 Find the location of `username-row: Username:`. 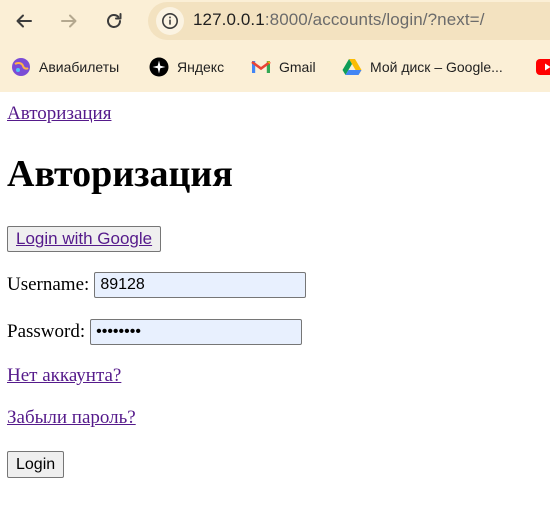

username-row: Username: is located at coordinates (157, 285).